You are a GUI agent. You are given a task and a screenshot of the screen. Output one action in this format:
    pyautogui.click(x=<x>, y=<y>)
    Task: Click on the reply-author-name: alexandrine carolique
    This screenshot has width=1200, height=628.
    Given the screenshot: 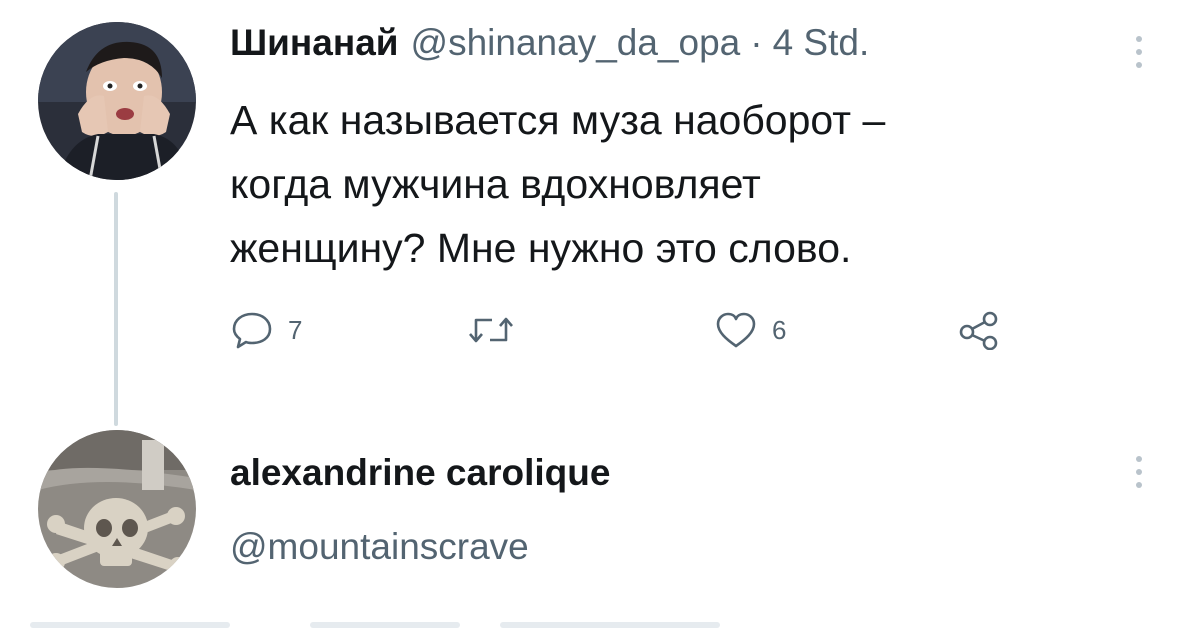 What is the action you would take?
    pyautogui.click(x=420, y=473)
    